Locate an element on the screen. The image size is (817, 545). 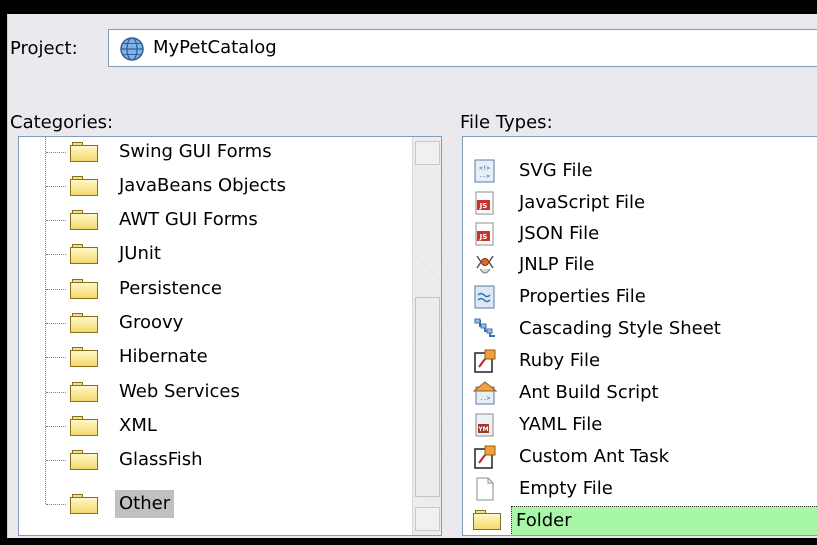
svg-file-icon: <!> --> is located at coordinates (484, 171).